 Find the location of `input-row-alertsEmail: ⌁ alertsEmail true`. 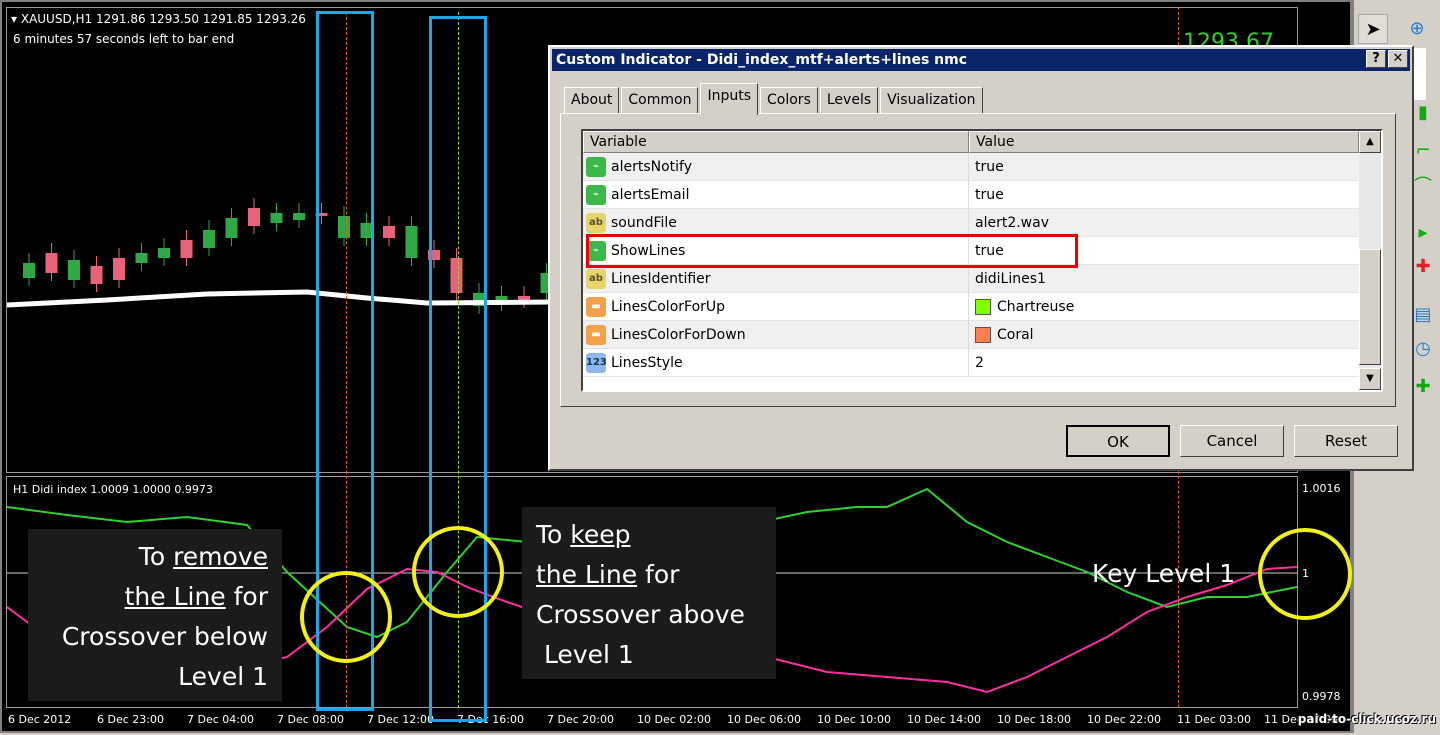

input-row-alertsEmail: ⌁ alertsEmail true is located at coordinates (971, 195).